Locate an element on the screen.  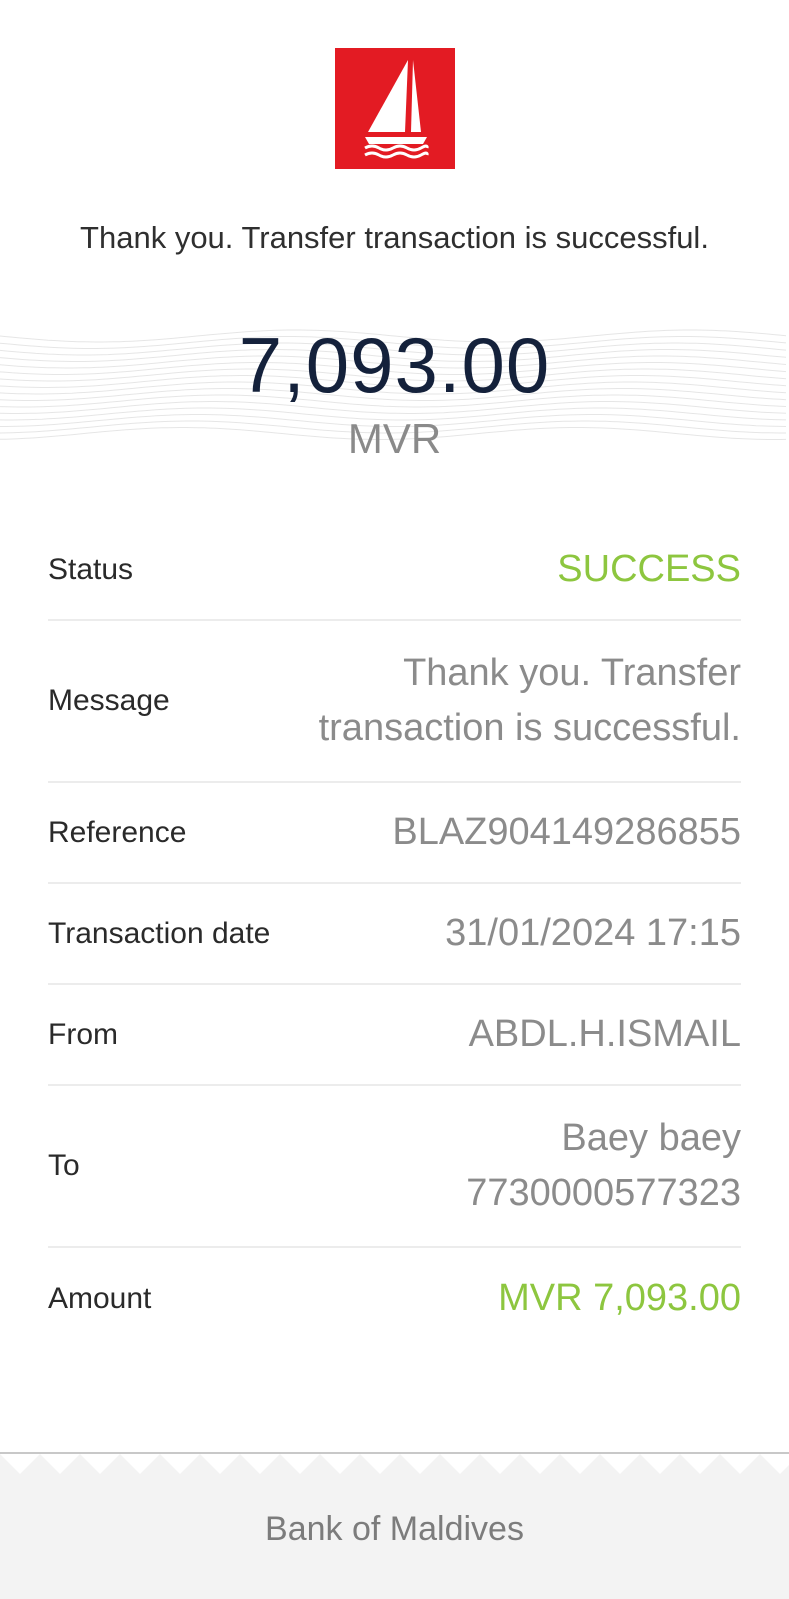
message-value-line2: transaction is successful. is located at coordinates (529, 728).